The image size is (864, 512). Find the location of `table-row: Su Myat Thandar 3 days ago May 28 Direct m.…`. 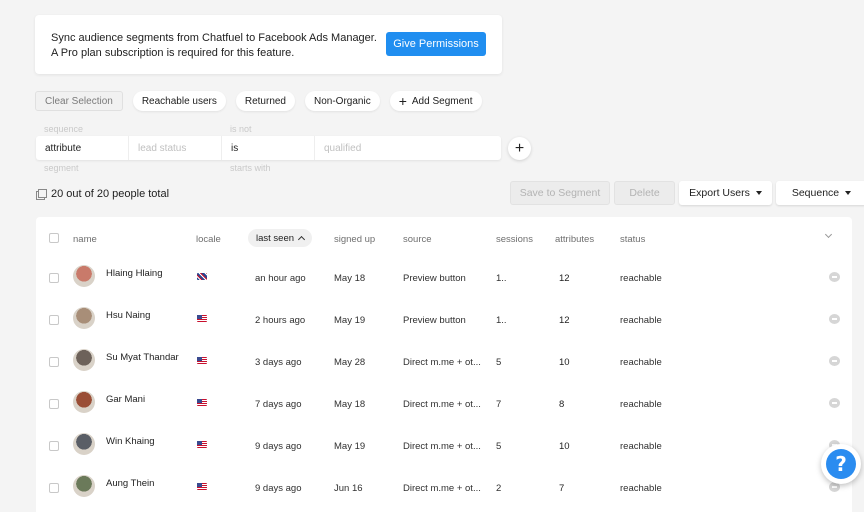

table-row: Su Myat Thandar 3 days ago May 28 Direct m.… is located at coordinates (444, 363).